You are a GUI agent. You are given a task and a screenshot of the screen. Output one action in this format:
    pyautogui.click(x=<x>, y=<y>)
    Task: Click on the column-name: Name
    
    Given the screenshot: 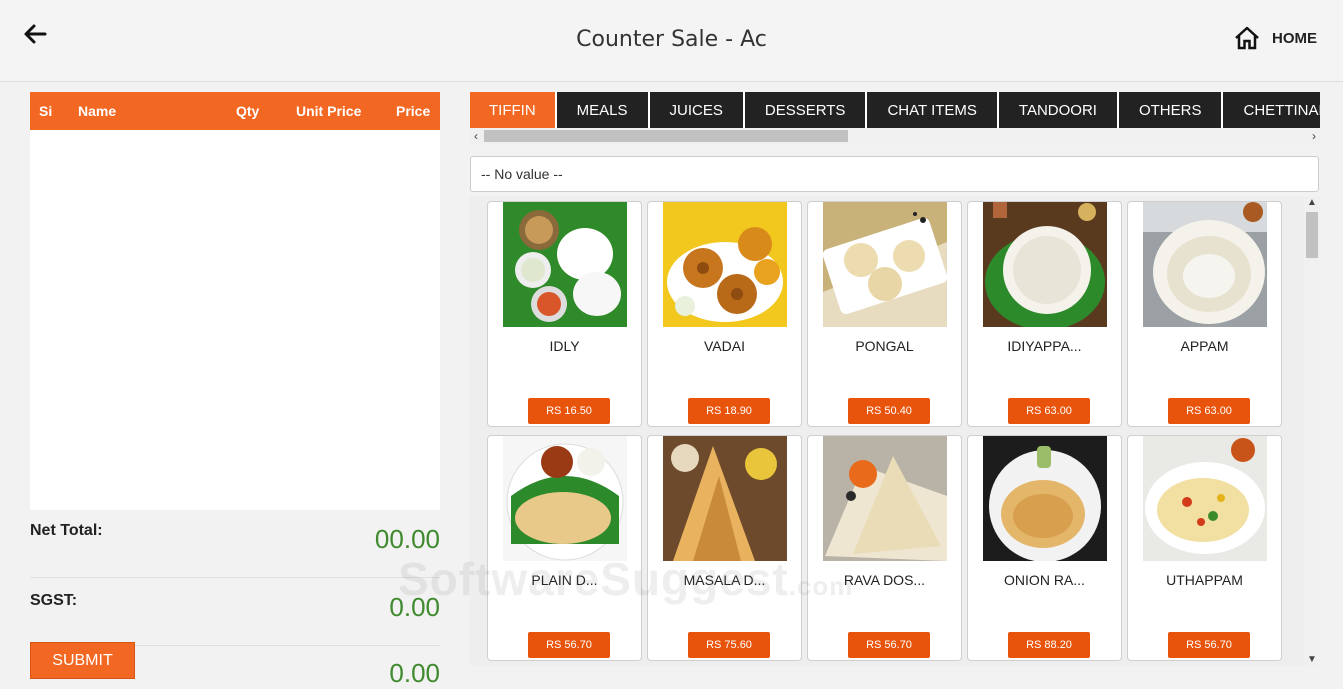 What is the action you would take?
    pyautogui.click(x=97, y=111)
    